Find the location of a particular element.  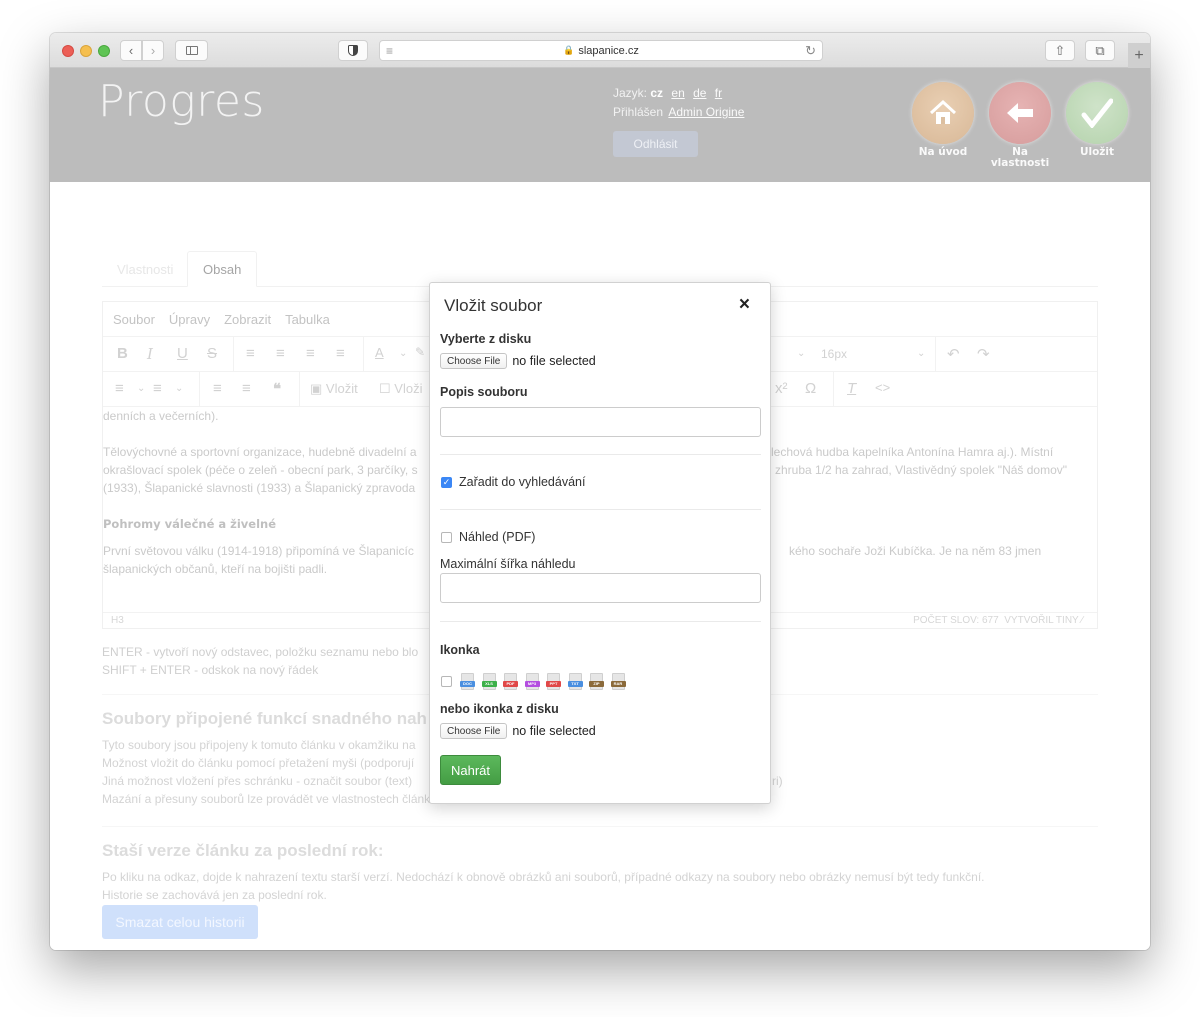

doc-file-icon: DOC is located at coordinates (467, 681).